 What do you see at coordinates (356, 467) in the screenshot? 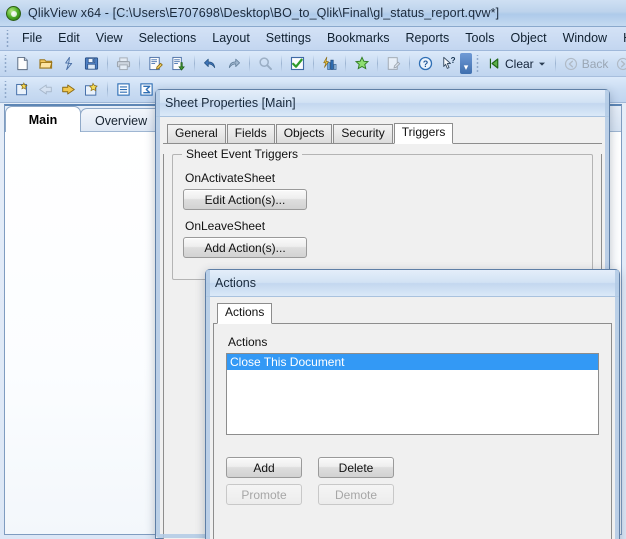
I see `delete-button: Delete` at bounding box center [356, 467].